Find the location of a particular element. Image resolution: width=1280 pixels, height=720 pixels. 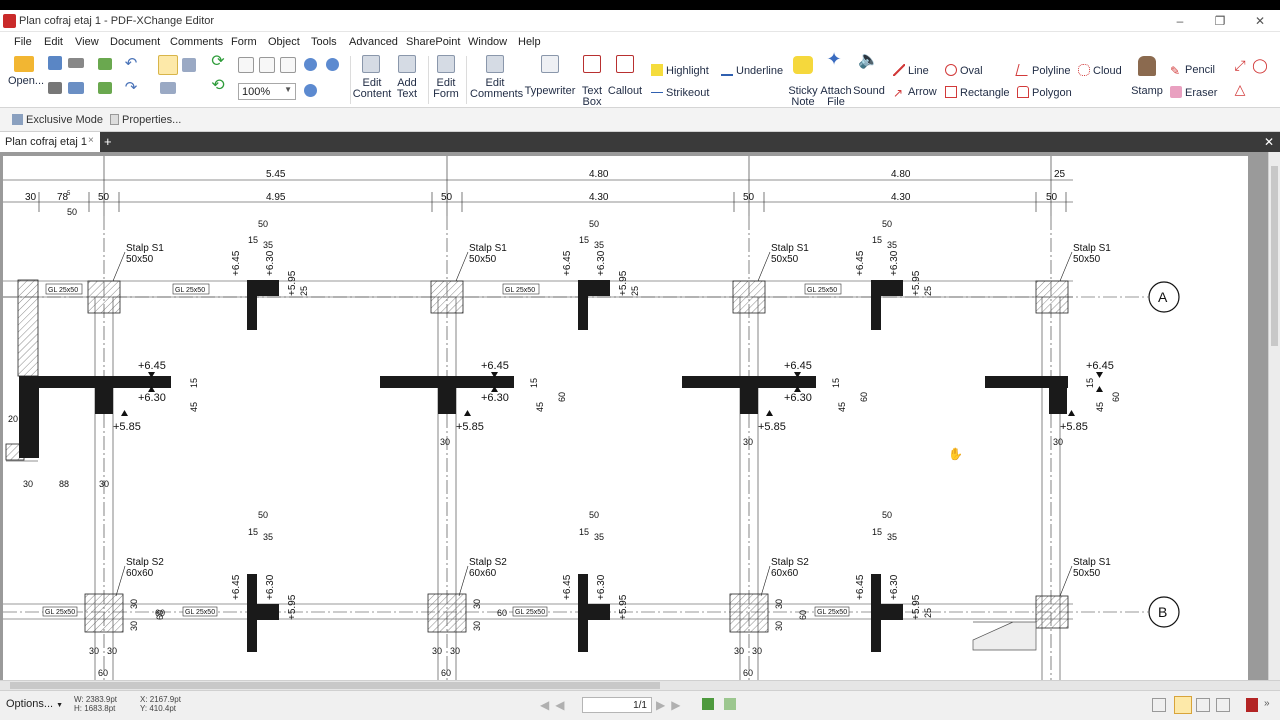

scan-icon is located at coordinates (76, 63).